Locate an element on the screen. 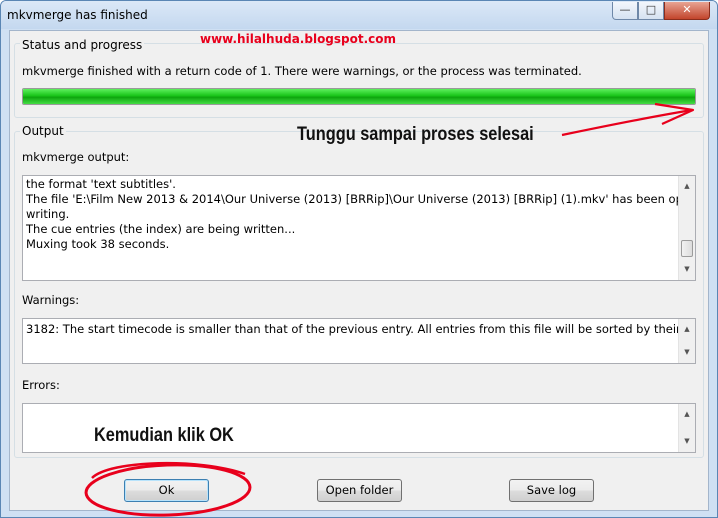 This screenshot has width=718, height=518. save-log-button: Save log is located at coordinates (551, 490).